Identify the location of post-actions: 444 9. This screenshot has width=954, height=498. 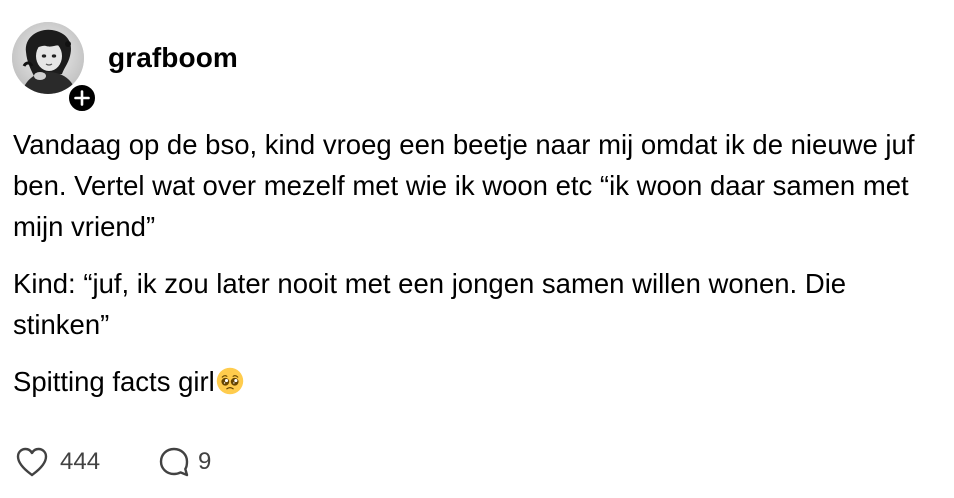
(214, 462).